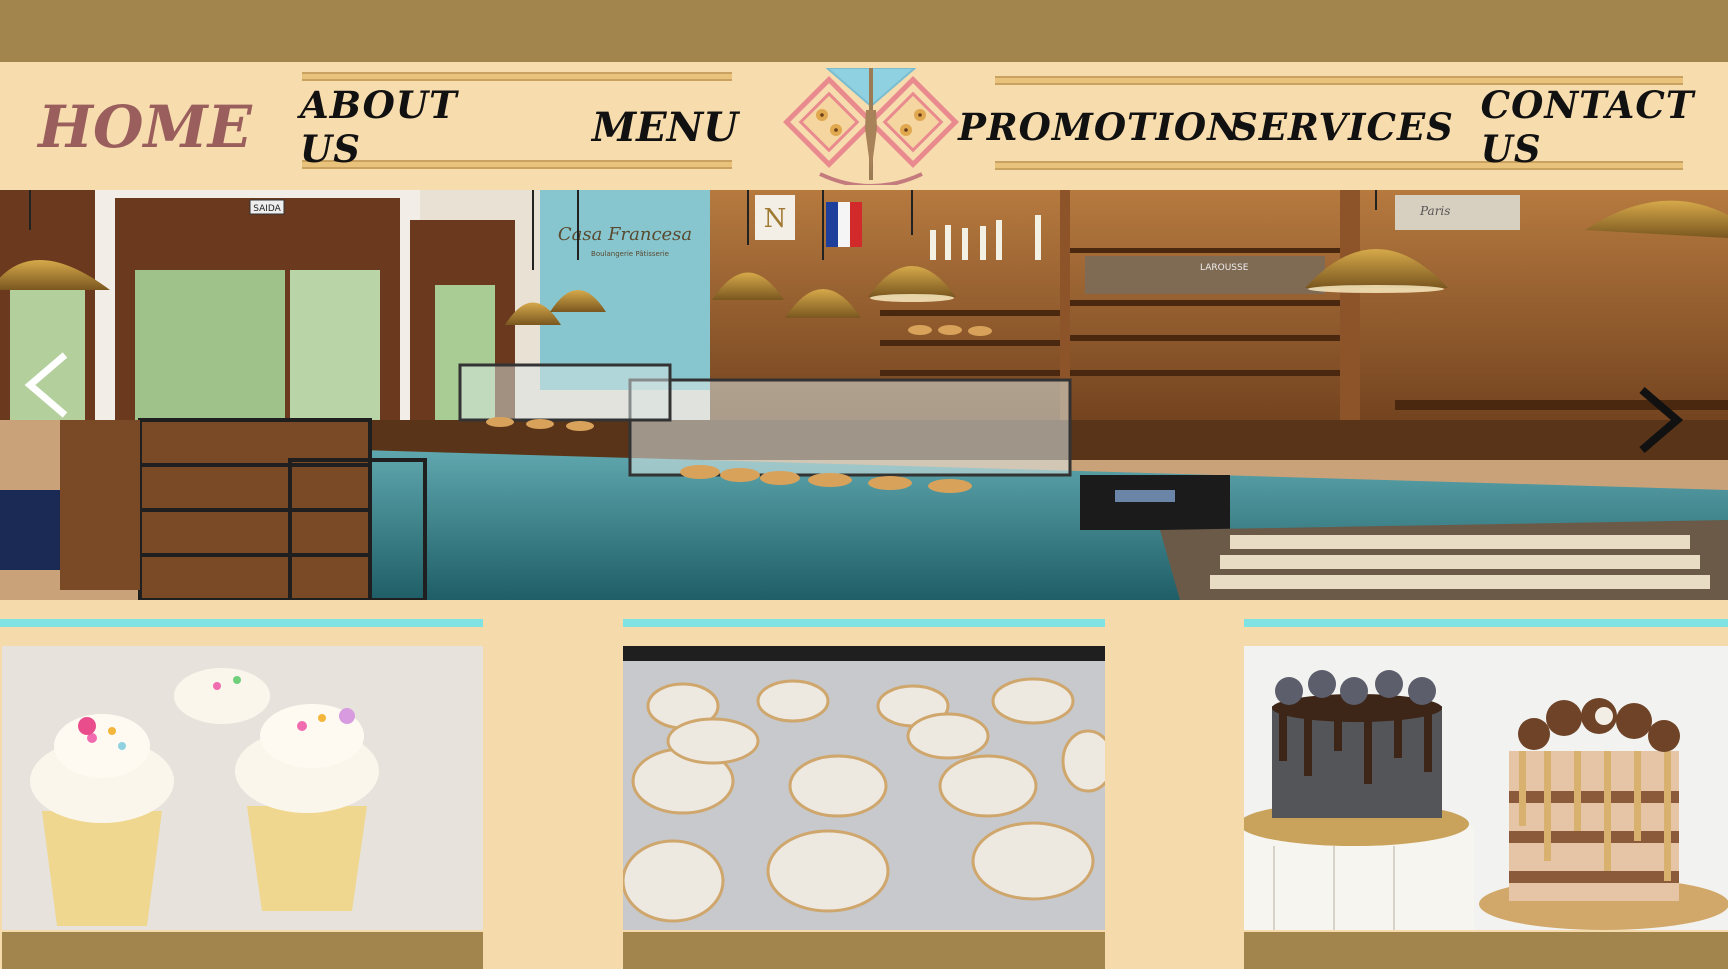 This screenshot has width=1728, height=969. Describe the element at coordinates (1661, 420) in the screenshot. I see `chevron-right-icon` at that location.